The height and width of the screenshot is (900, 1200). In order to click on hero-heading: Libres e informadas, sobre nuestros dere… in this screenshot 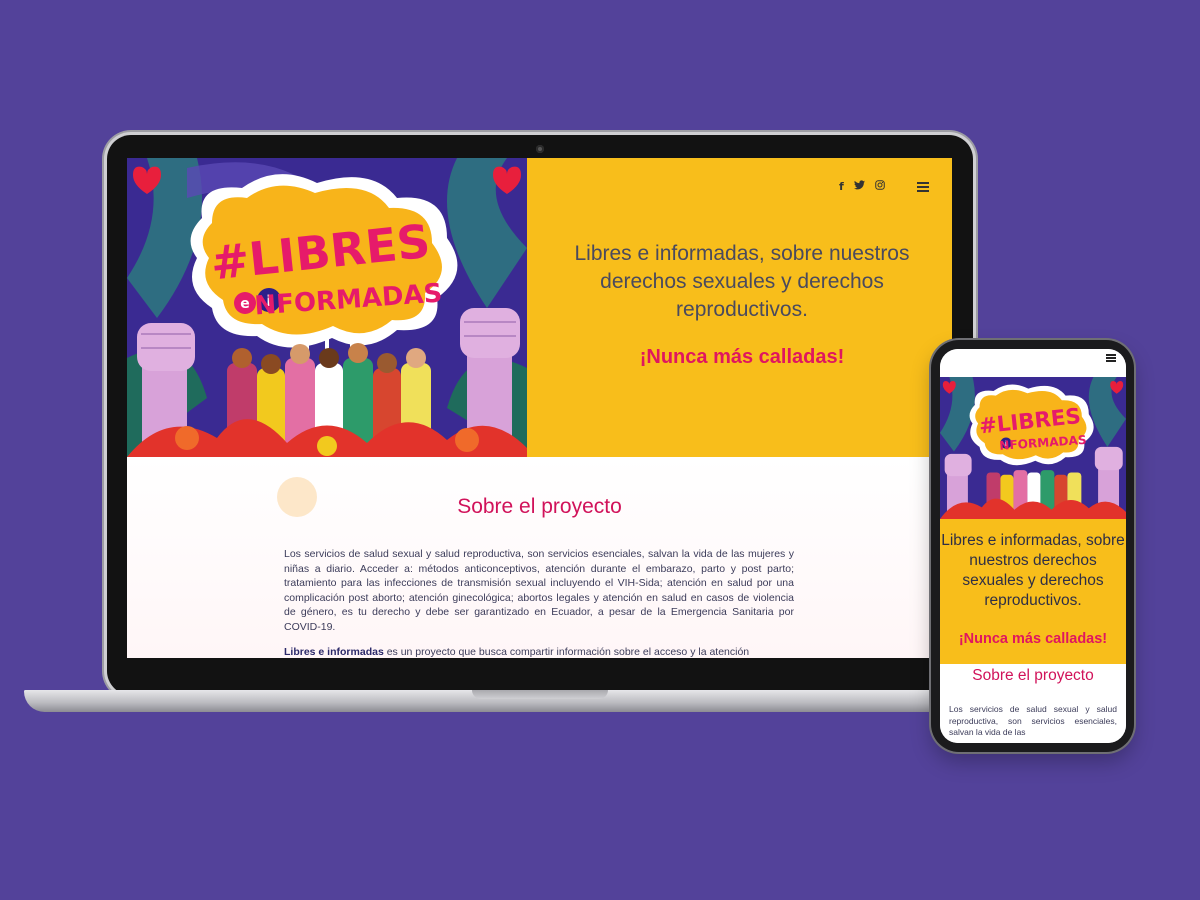, I will do `click(742, 281)`.